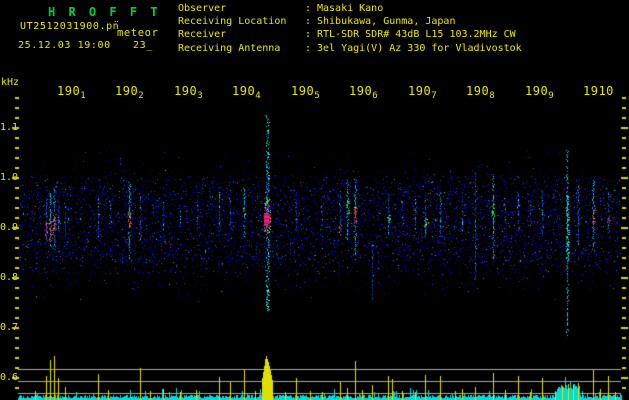  What do you see at coordinates (9, 127) in the screenshot?
I see `y-axis-tick-label: 1.1` at bounding box center [9, 127].